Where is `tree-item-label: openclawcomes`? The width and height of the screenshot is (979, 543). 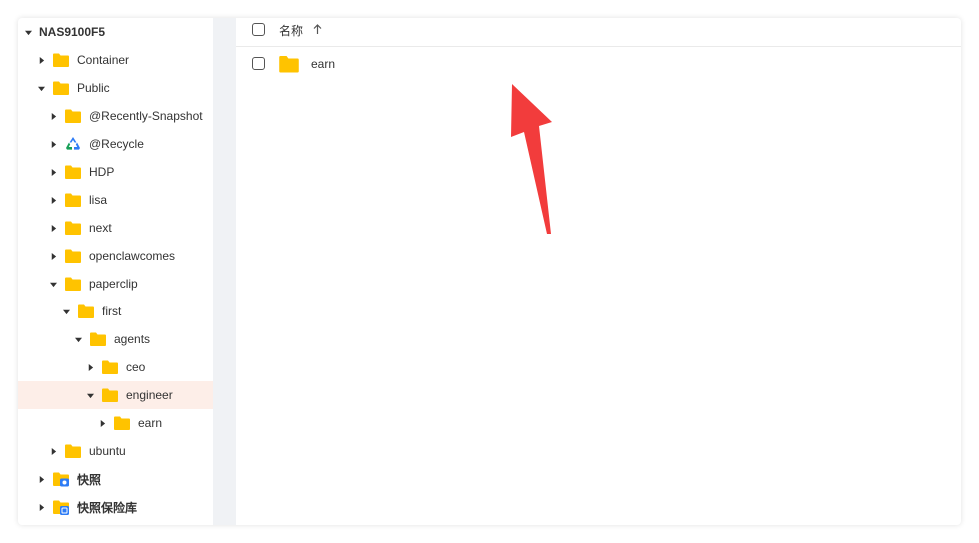
tree-item-label: openclawcomes is located at coordinates (132, 256).